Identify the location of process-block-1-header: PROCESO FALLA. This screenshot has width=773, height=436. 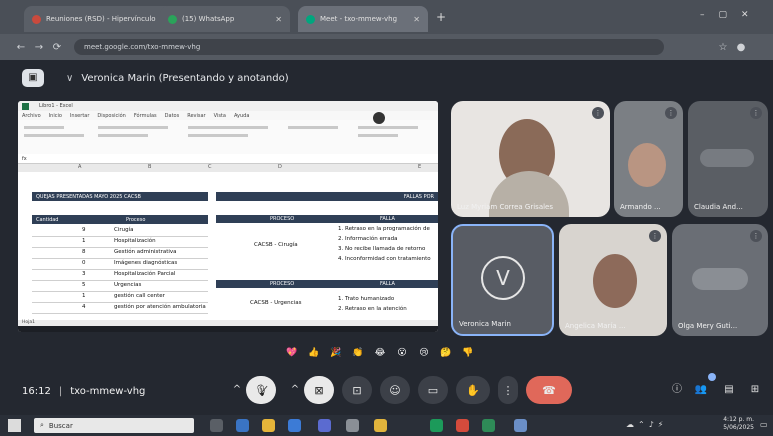
(327, 219).